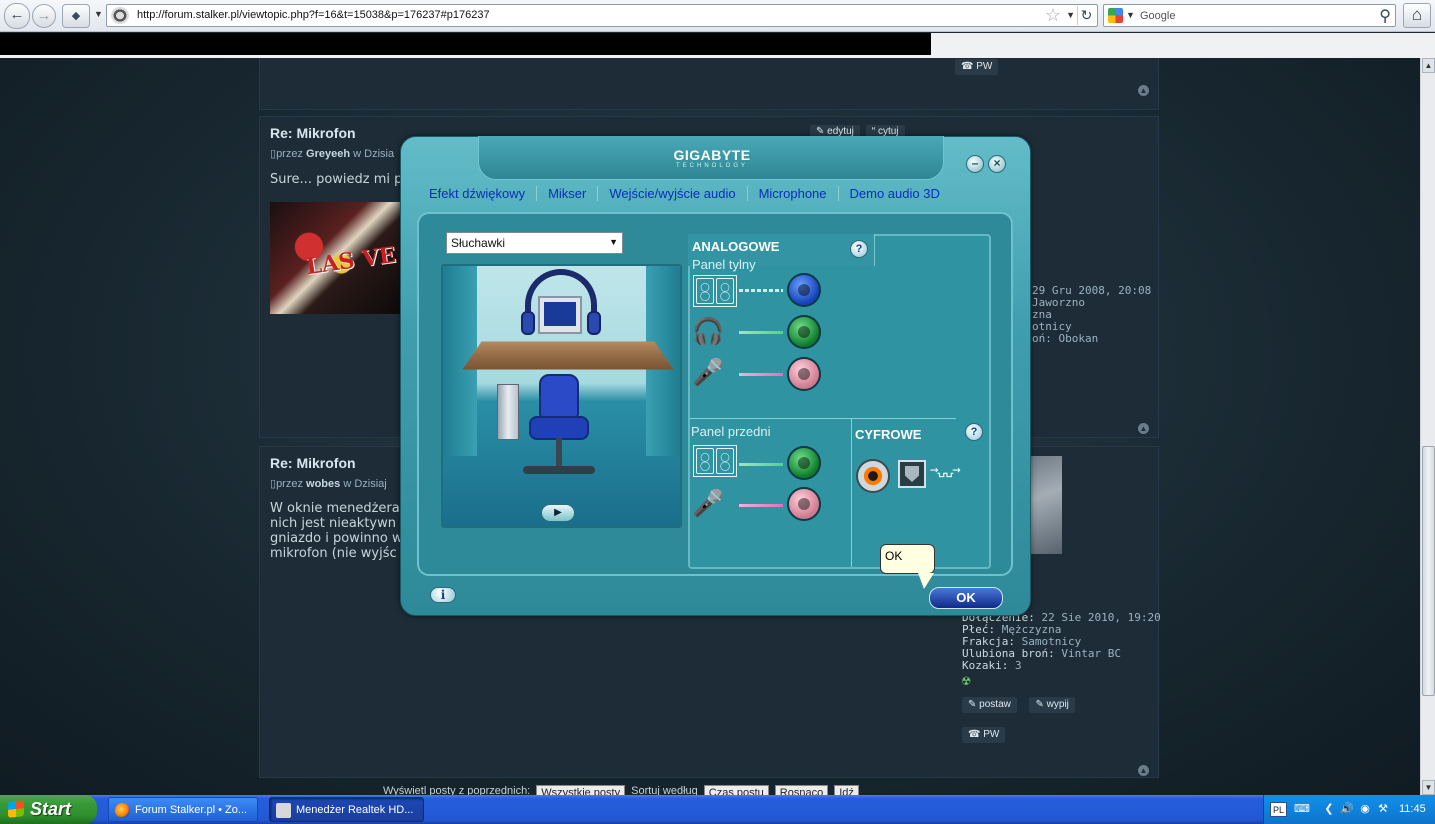 The height and width of the screenshot is (824, 1435). Describe the element at coordinates (1385, 16) in the screenshot. I see `magnifier-icon: ⚲` at that location.